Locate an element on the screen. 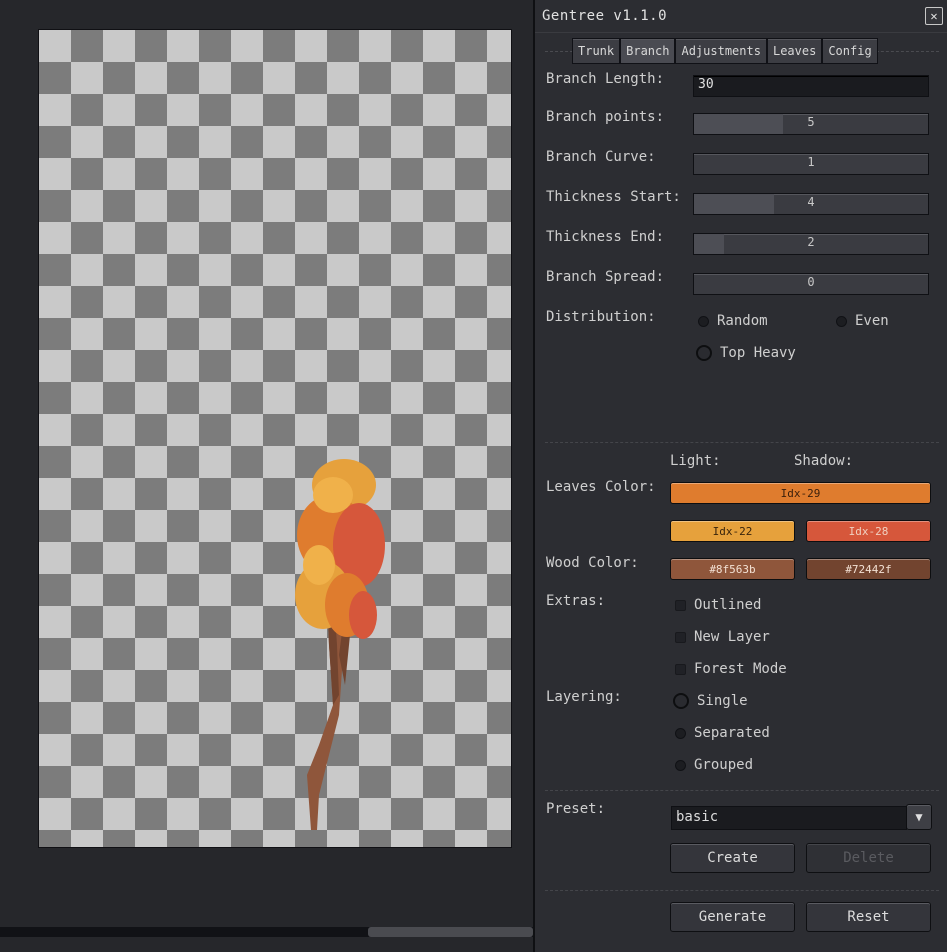 The width and height of the screenshot is (947, 952). layering-single-radio: Single is located at coordinates (710, 701).